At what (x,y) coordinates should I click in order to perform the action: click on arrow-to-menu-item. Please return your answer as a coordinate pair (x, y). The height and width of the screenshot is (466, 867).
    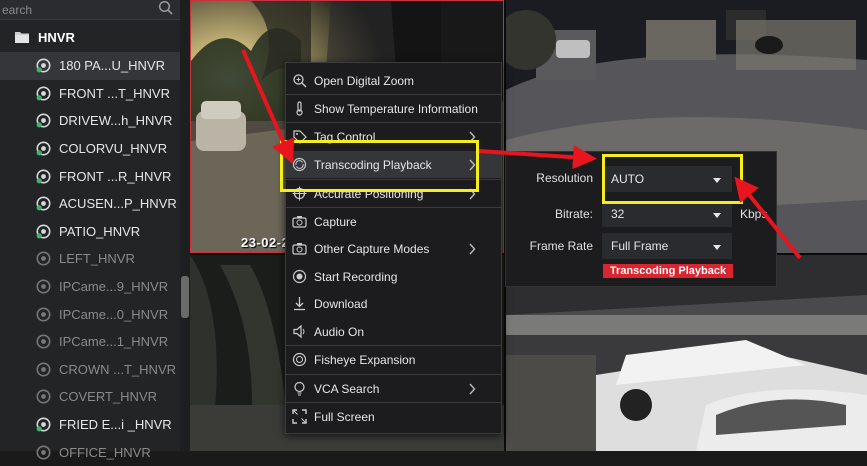
    Looking at the image, I should click on (268, 106).